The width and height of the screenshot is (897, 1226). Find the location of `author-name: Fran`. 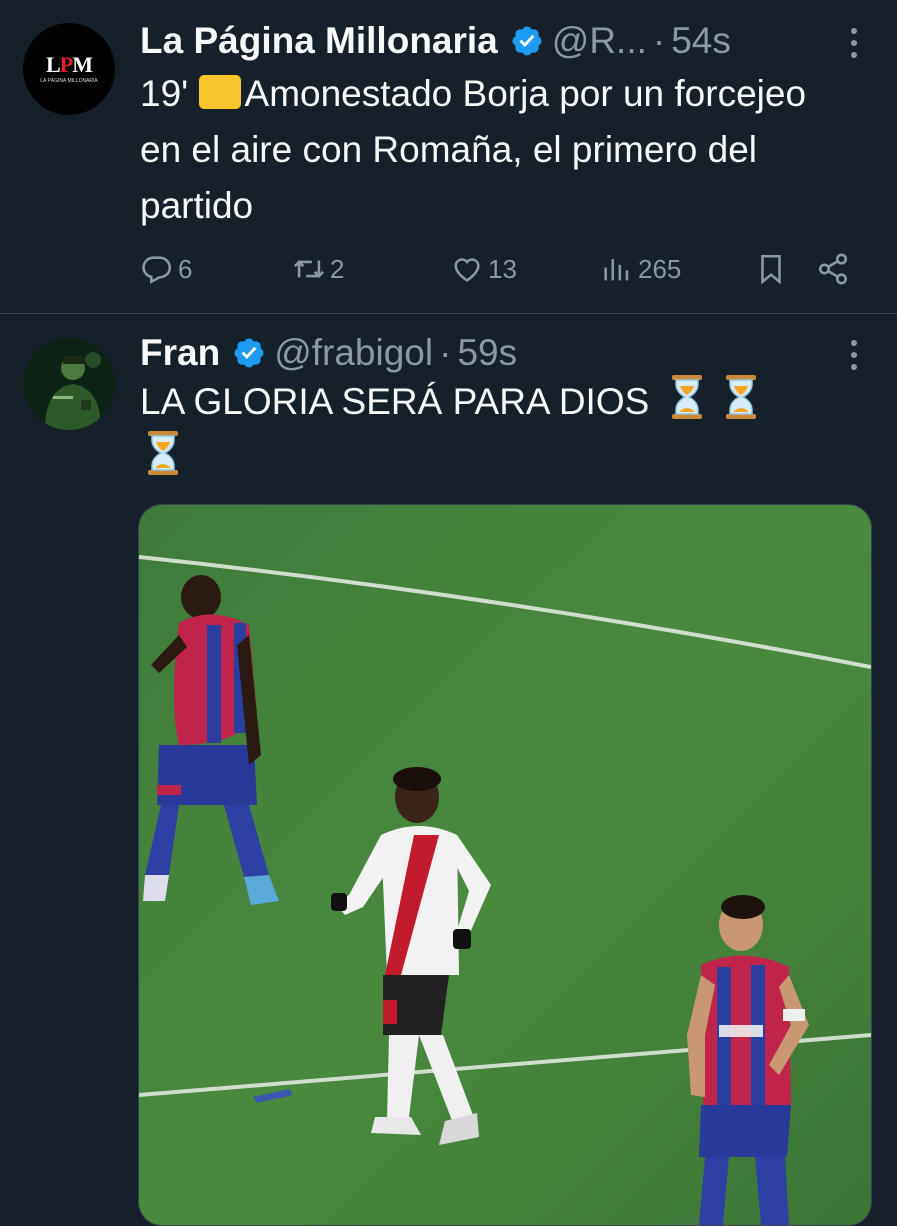

author-name: Fran is located at coordinates (180, 353).